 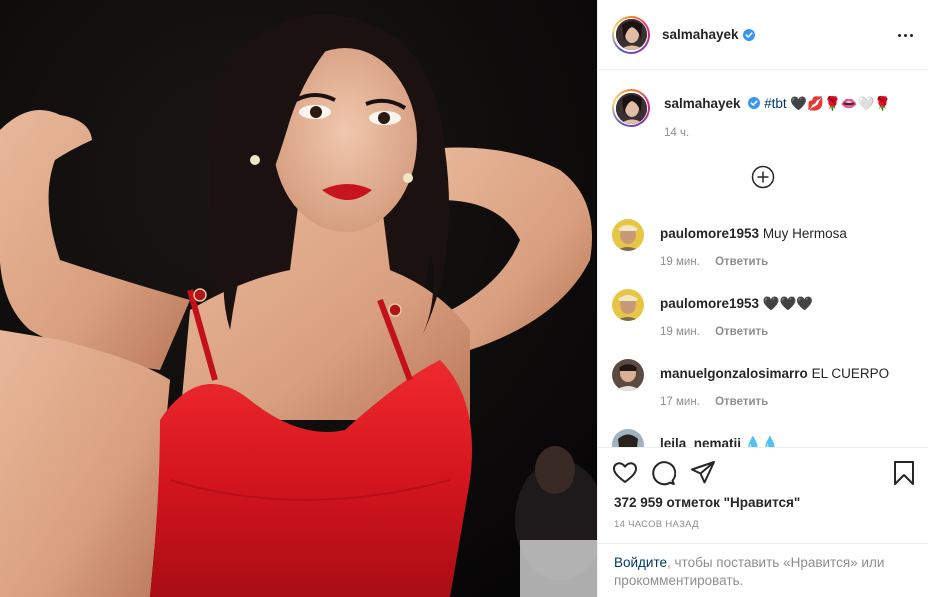 I want to click on comment-item: leila_nematii 💧💧, so click(x=767, y=438).